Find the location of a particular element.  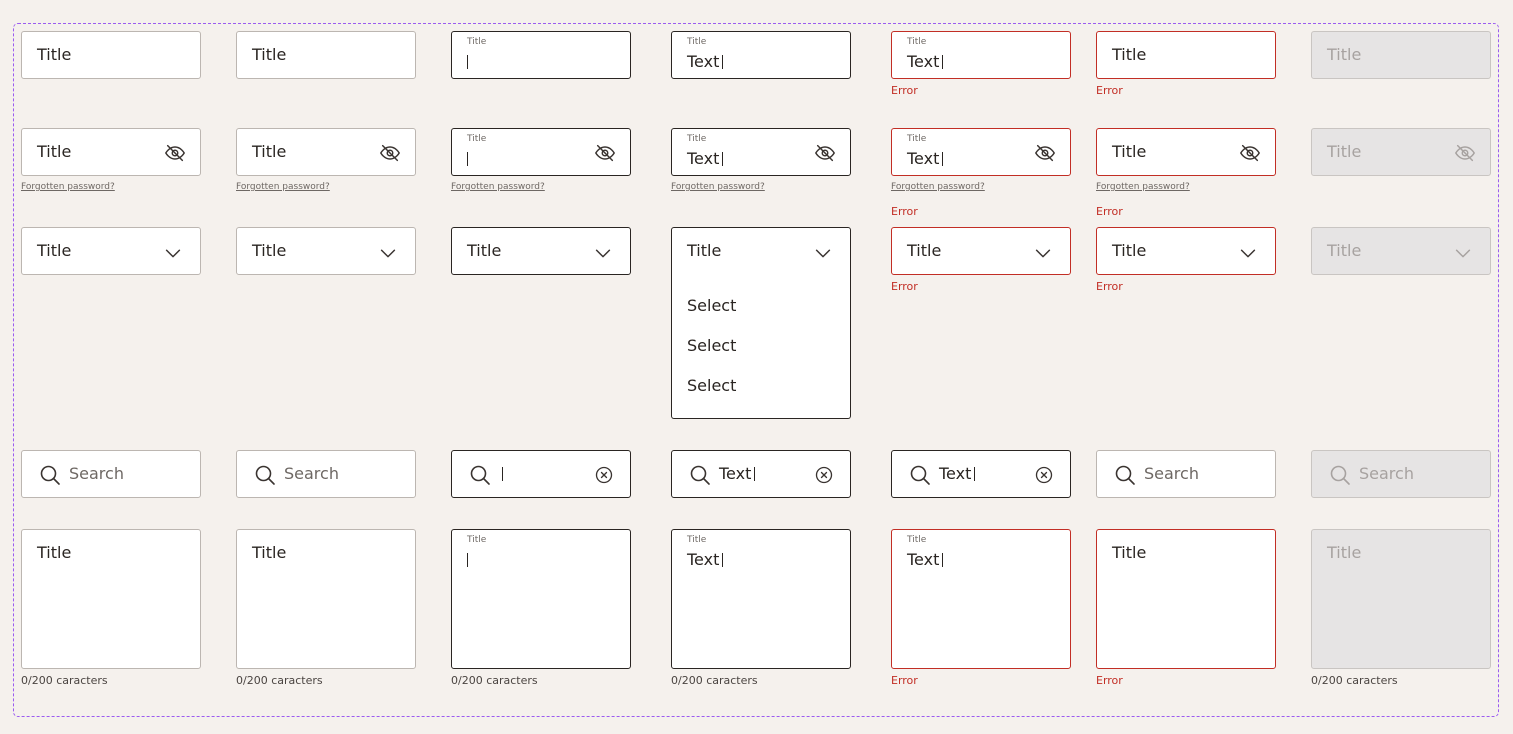

textarea-hover: Title is located at coordinates (326, 599).